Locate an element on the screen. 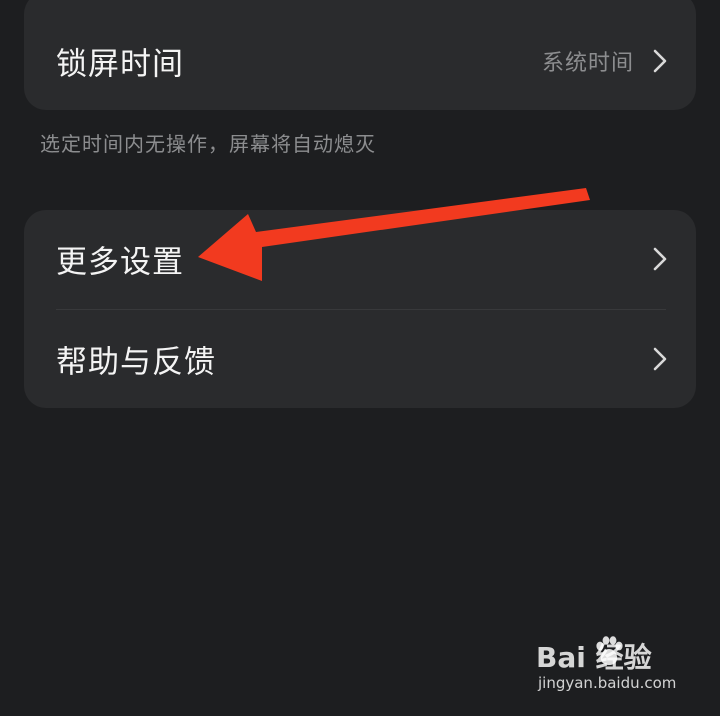 The height and width of the screenshot is (716, 720). paw-icon is located at coordinates (609, 650).